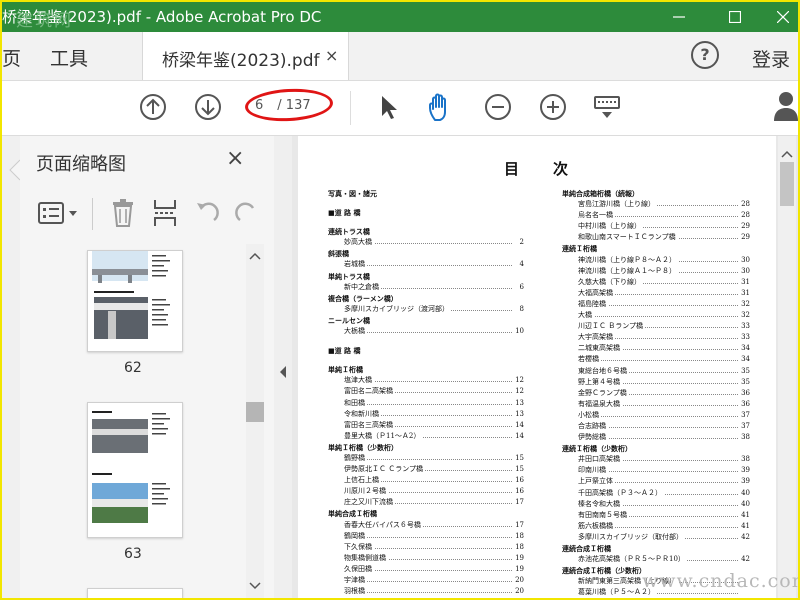 This screenshot has height=600, width=800. Describe the element at coordinates (69, 57) in the screenshot. I see `menu-tools: 工具` at that location.